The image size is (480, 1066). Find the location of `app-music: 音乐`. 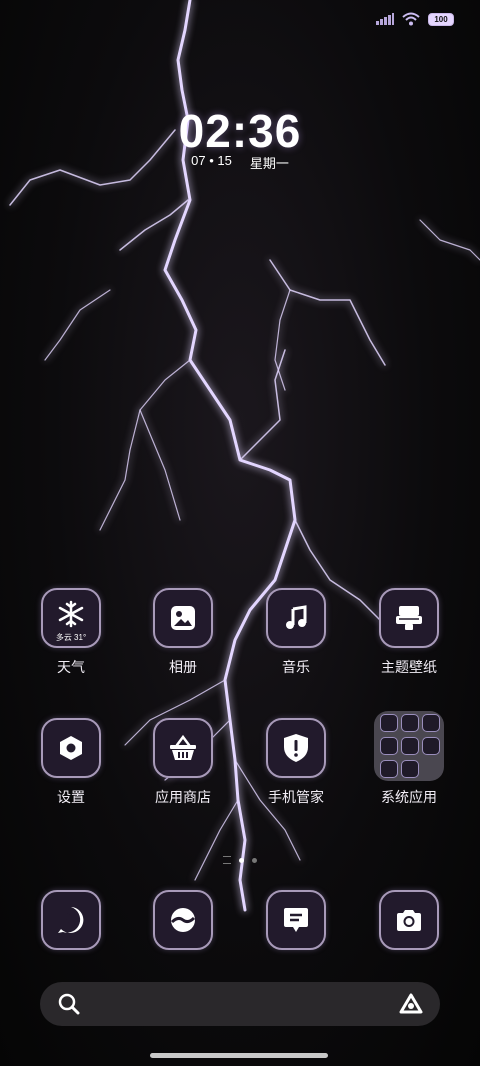

app-music: 音乐 is located at coordinates (296, 632).